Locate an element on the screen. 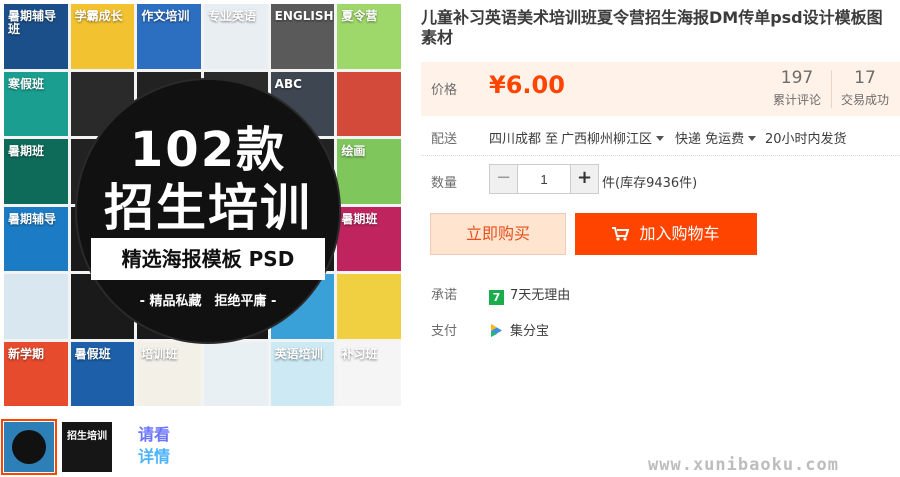 The image size is (900, 477). gallery-tile-text: 学霸成长 is located at coordinates (98, 16).